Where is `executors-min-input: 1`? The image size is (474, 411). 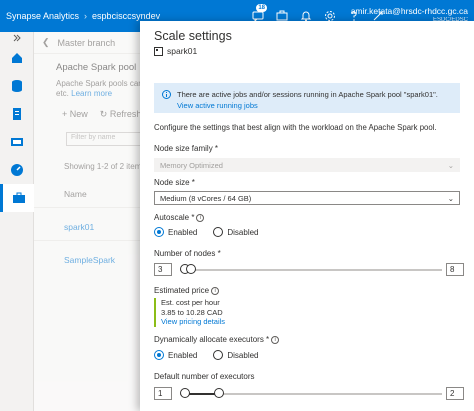 executors-min-input: 1 is located at coordinates (163, 393).